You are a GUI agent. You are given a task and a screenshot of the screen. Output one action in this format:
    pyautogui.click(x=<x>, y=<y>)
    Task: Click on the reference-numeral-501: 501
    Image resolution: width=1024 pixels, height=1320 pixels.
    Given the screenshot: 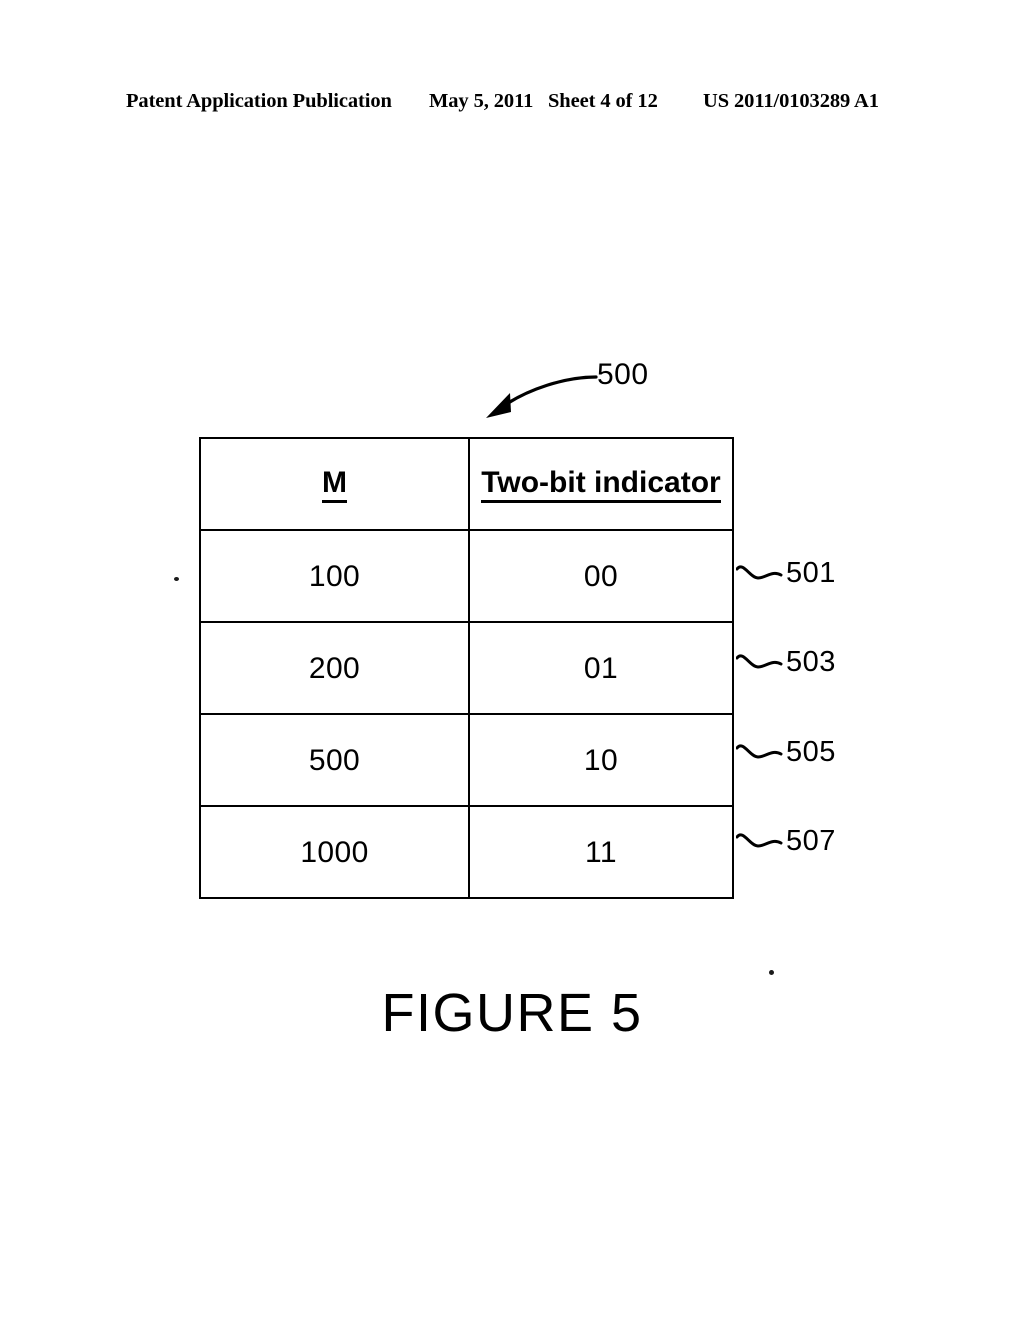 What is the action you would take?
    pyautogui.click(x=815, y=578)
    